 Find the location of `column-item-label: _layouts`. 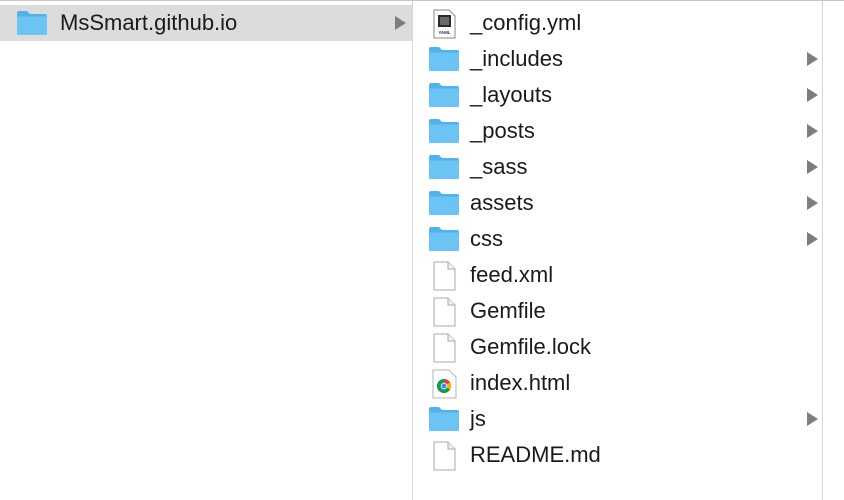

column-item-label: _layouts is located at coordinates (511, 94).